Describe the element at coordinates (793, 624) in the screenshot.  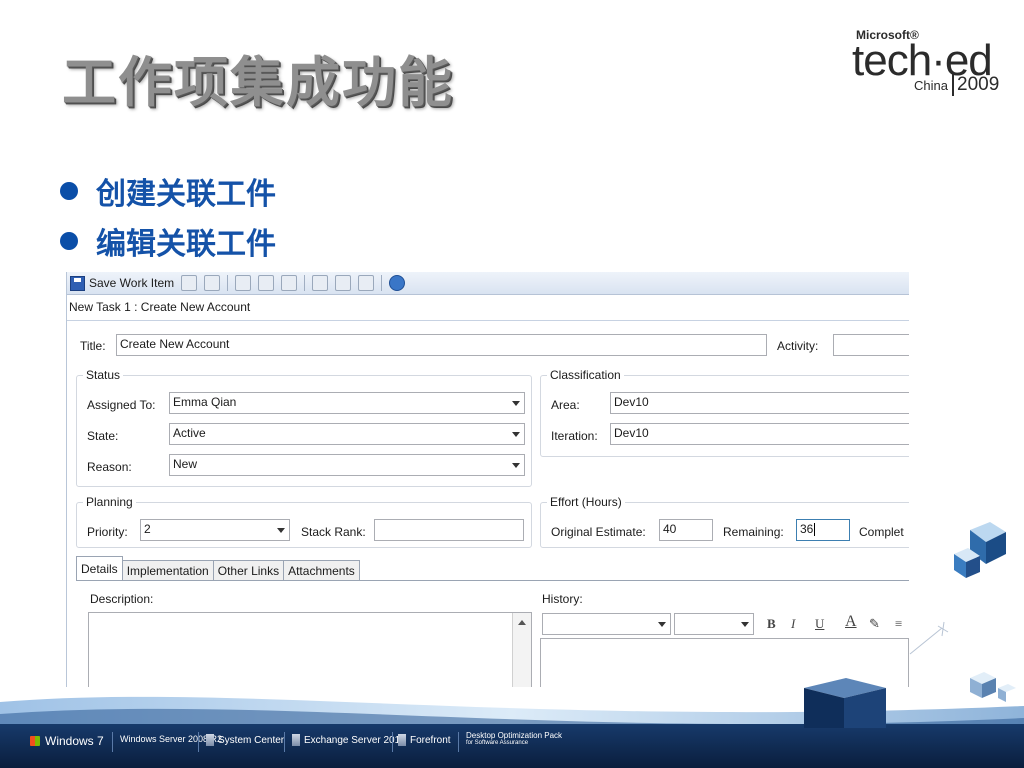
I see `italic-icon: I` at that location.